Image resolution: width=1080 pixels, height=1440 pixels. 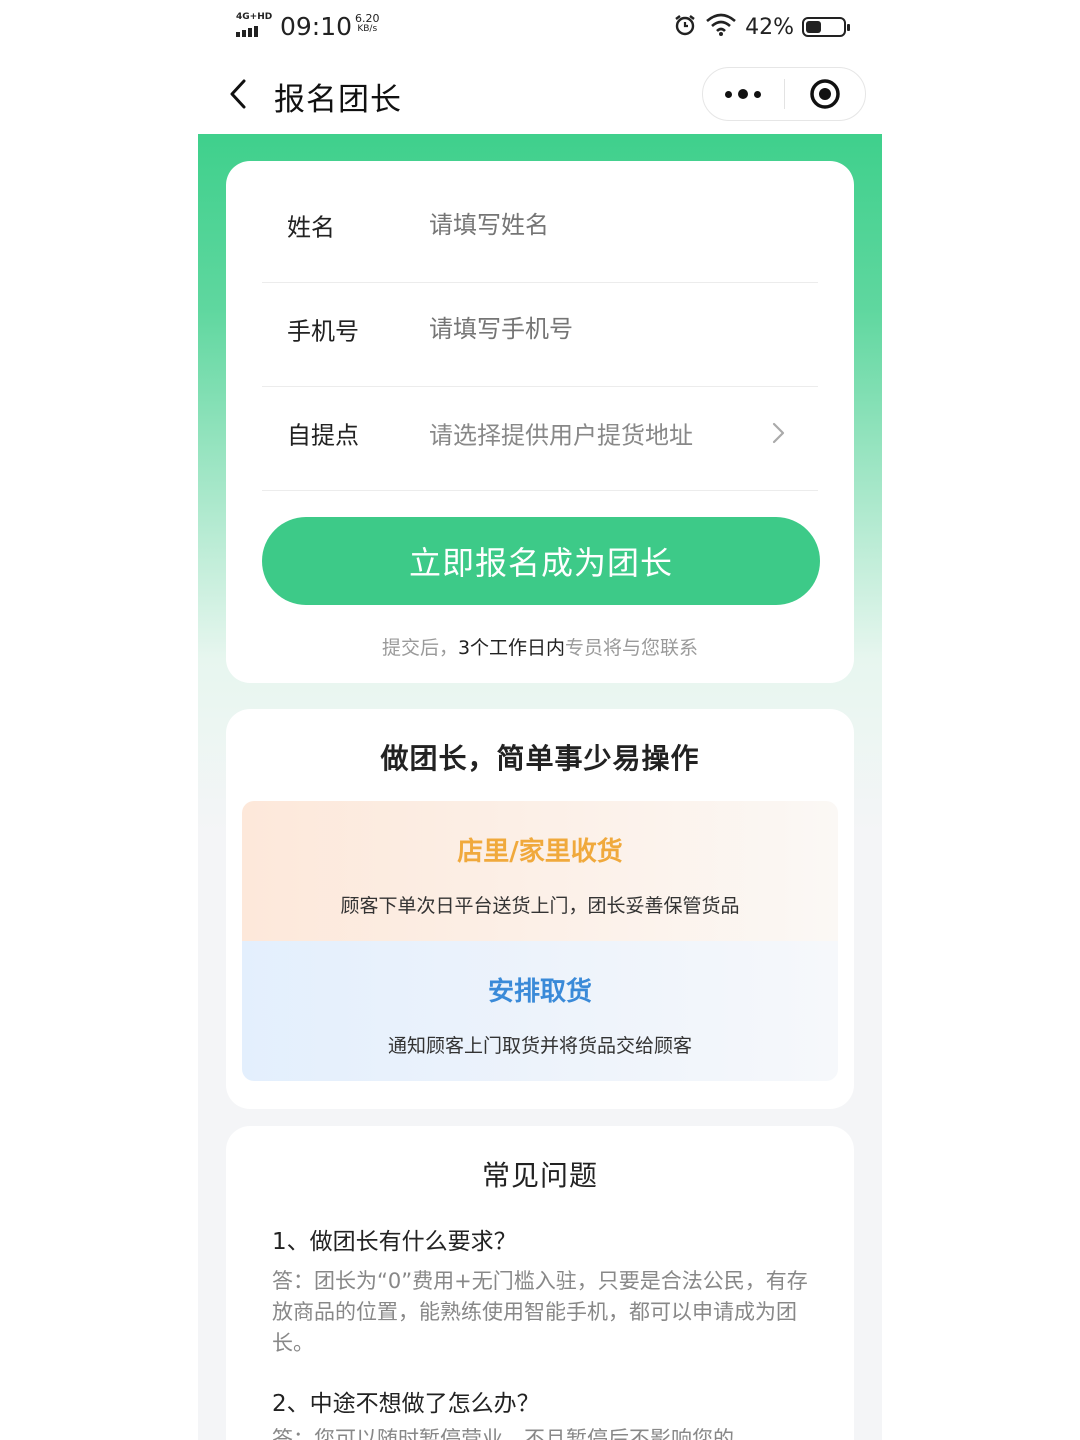 I want to click on more-menu-button, so click(x=743, y=94).